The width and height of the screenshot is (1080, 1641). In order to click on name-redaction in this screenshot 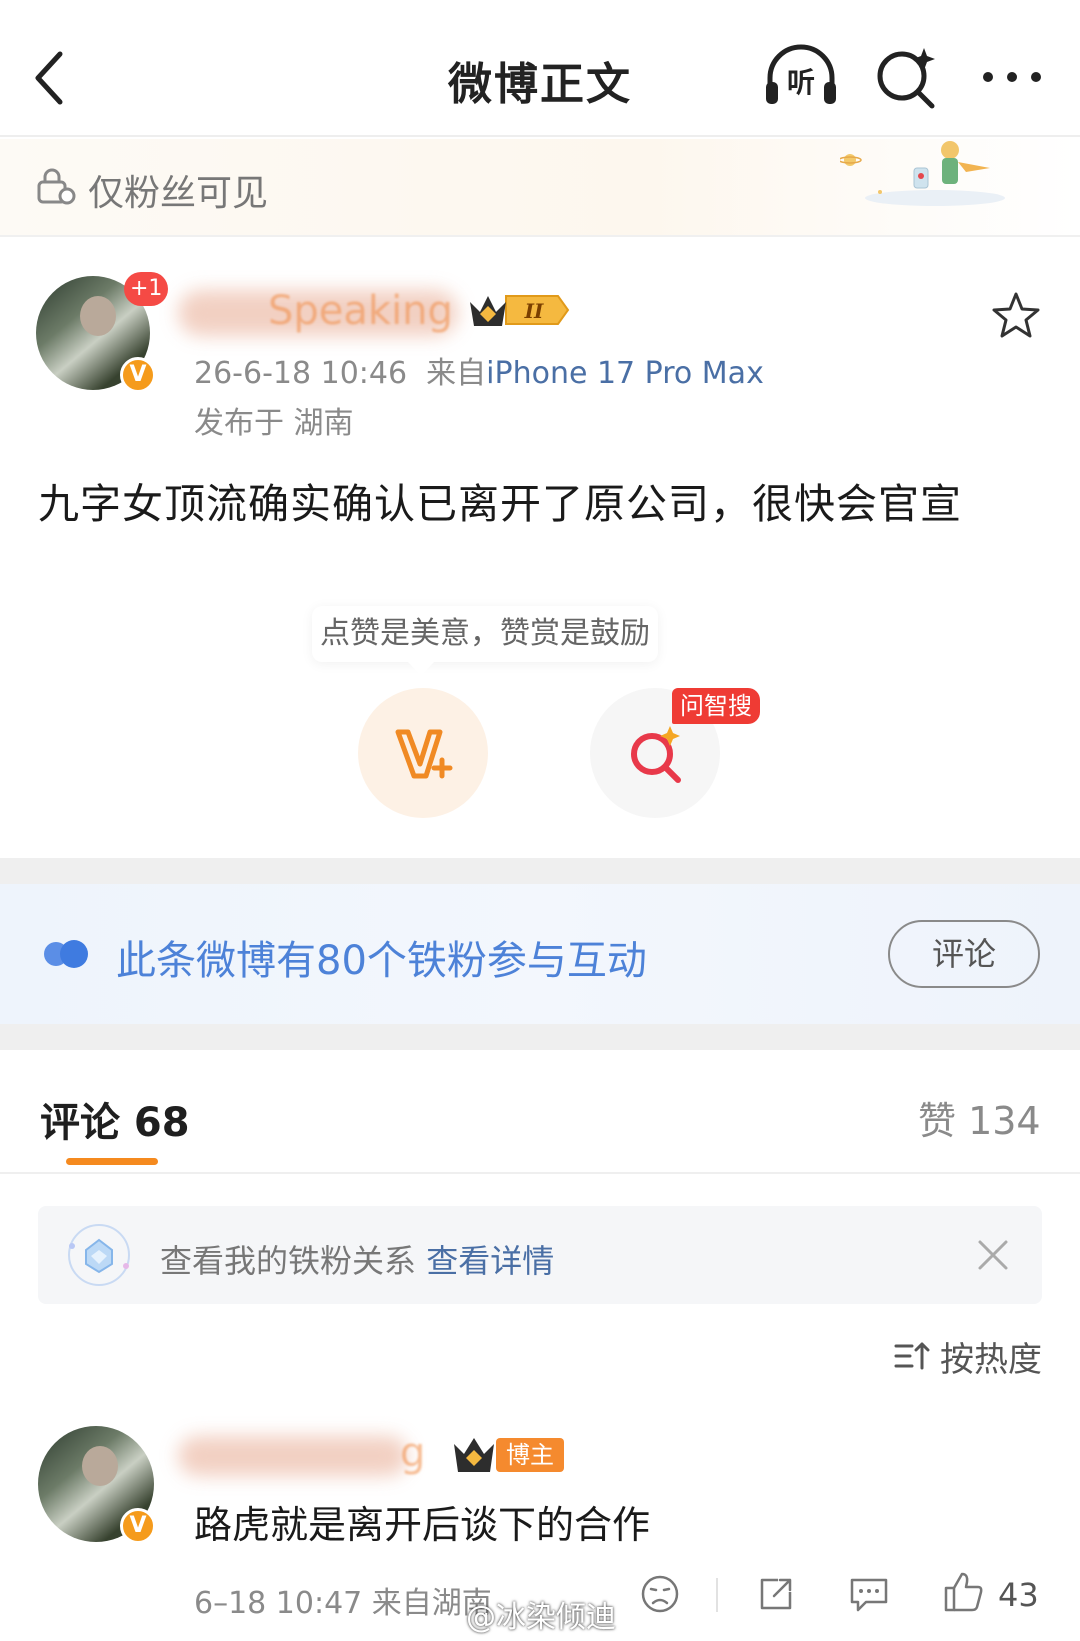, I will do `click(293, 1456)`.